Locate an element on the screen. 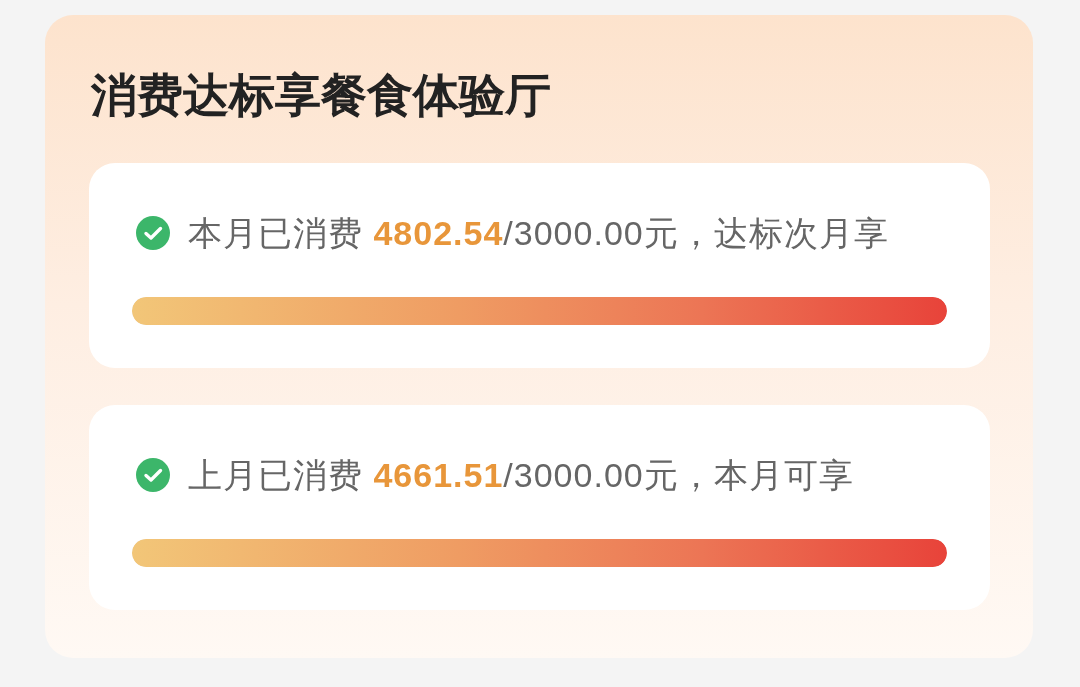 Image resolution: width=1080 pixels, height=687 pixels. spending-text: 上月已消费 4661.51/3000.00元，本月可享 is located at coordinates (521, 475).